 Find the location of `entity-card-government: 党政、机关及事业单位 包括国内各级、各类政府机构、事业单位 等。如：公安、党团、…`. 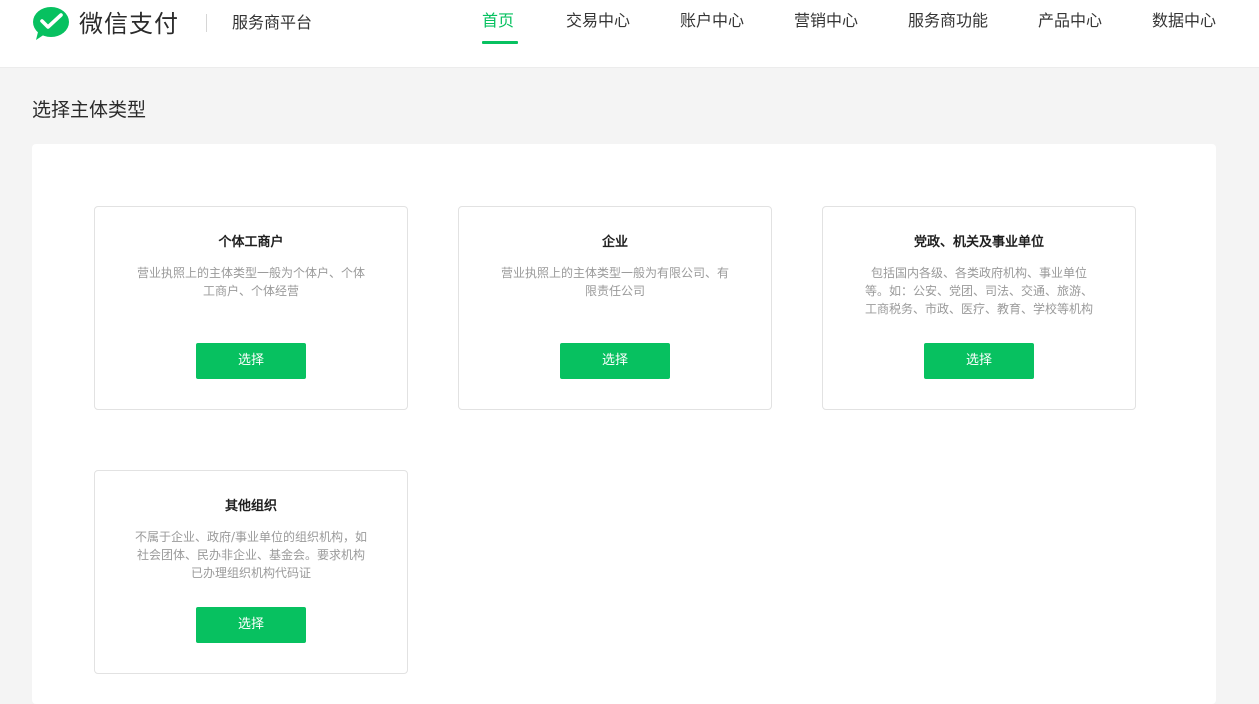

entity-card-government: 党政、机关及事业单位 包括国内各级、各类政府机构、事业单位 等。如：公安、党团、… is located at coordinates (979, 308).